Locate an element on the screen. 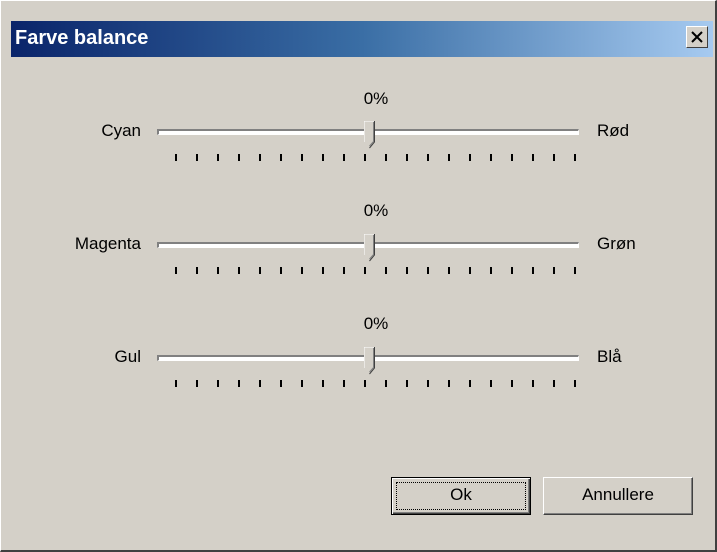  ok-button-label: Ok is located at coordinates (461, 494).